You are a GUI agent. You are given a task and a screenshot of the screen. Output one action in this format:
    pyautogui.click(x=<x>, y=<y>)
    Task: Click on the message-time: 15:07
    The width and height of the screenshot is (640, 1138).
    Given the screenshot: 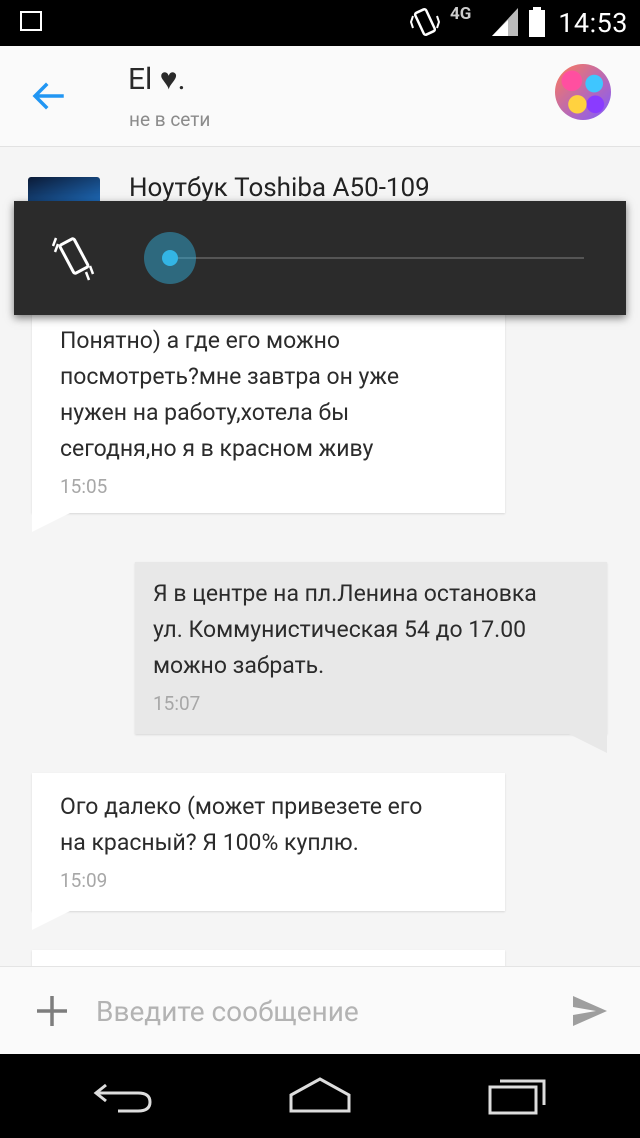 What is the action you would take?
    pyautogui.click(x=177, y=703)
    